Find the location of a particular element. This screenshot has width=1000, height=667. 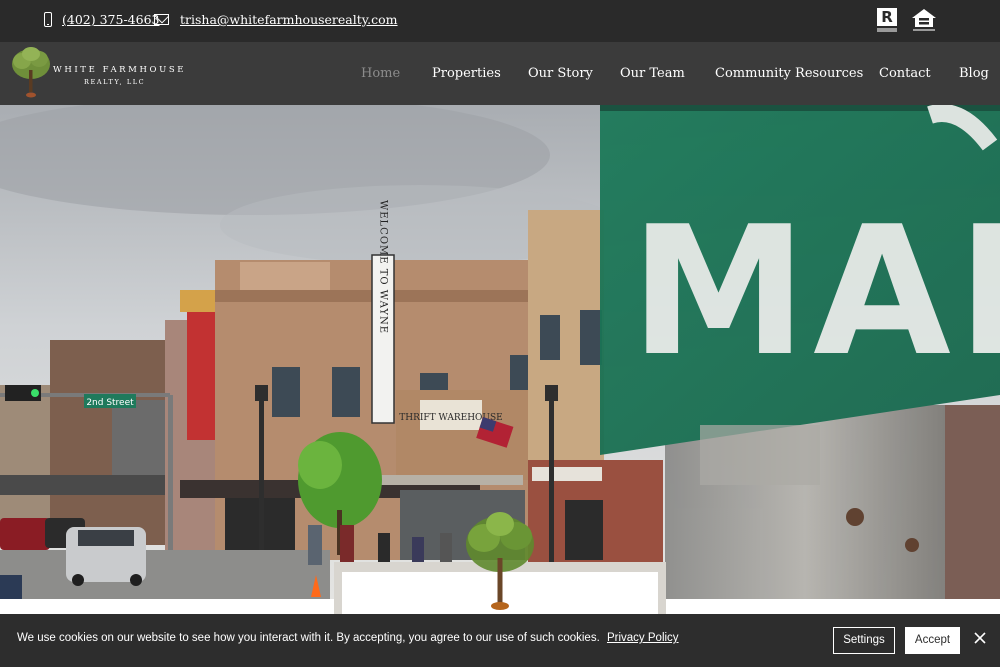

privacy-policy-link: Privacy Policy is located at coordinates (643, 638).